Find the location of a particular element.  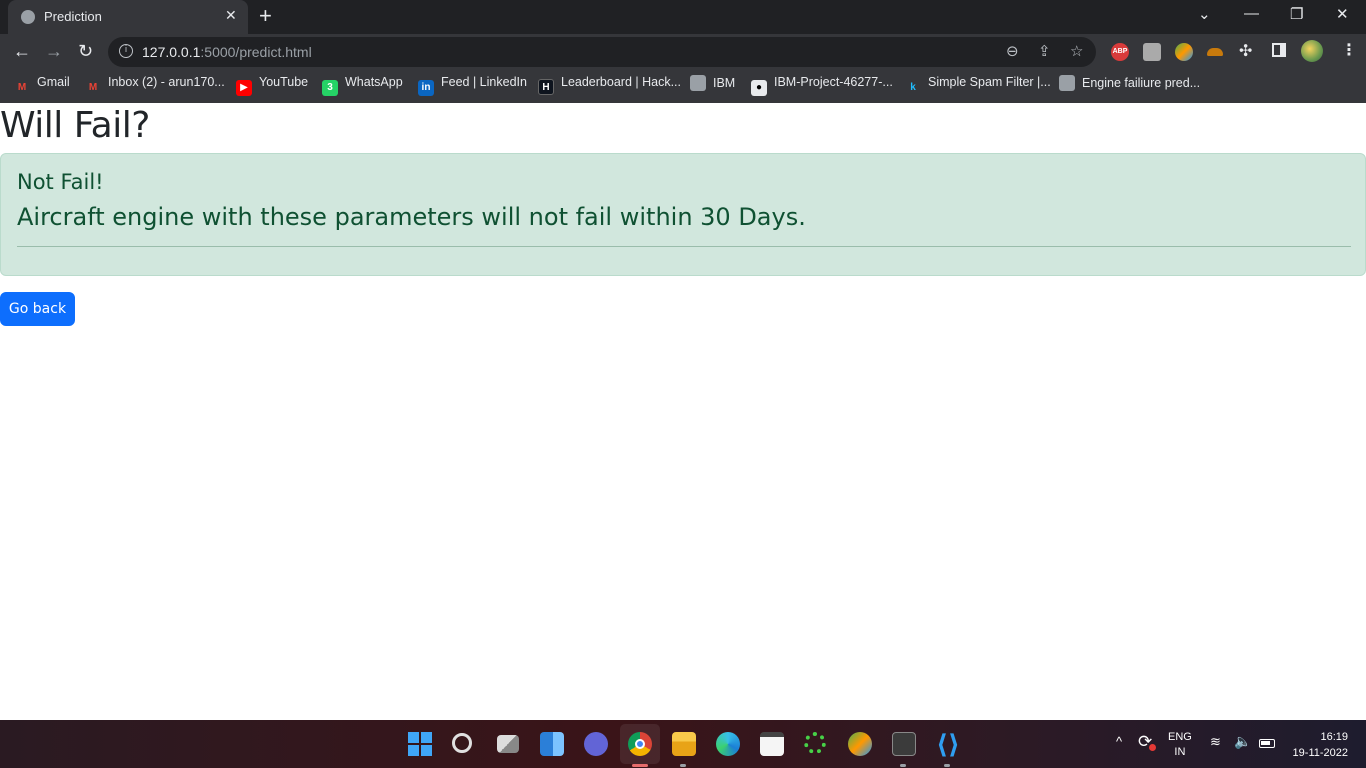

clock-date: 19-11-2022 is located at coordinates (1320, 753).